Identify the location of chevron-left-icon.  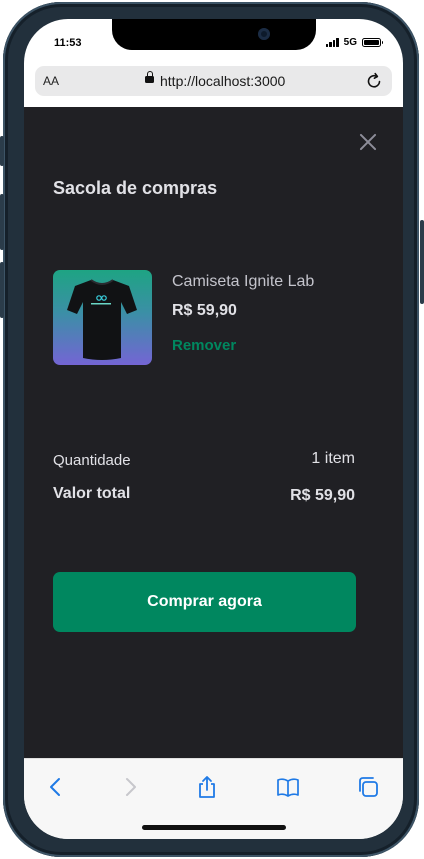
(56, 787).